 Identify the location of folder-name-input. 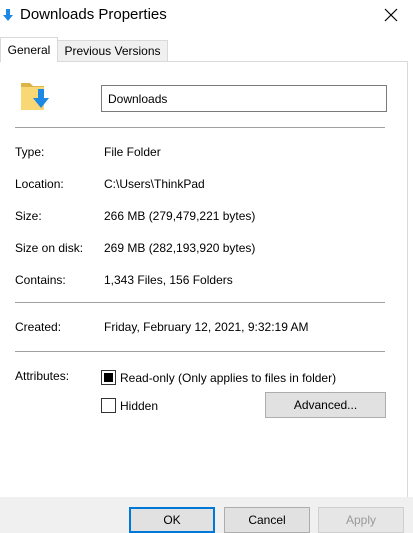
(244, 98).